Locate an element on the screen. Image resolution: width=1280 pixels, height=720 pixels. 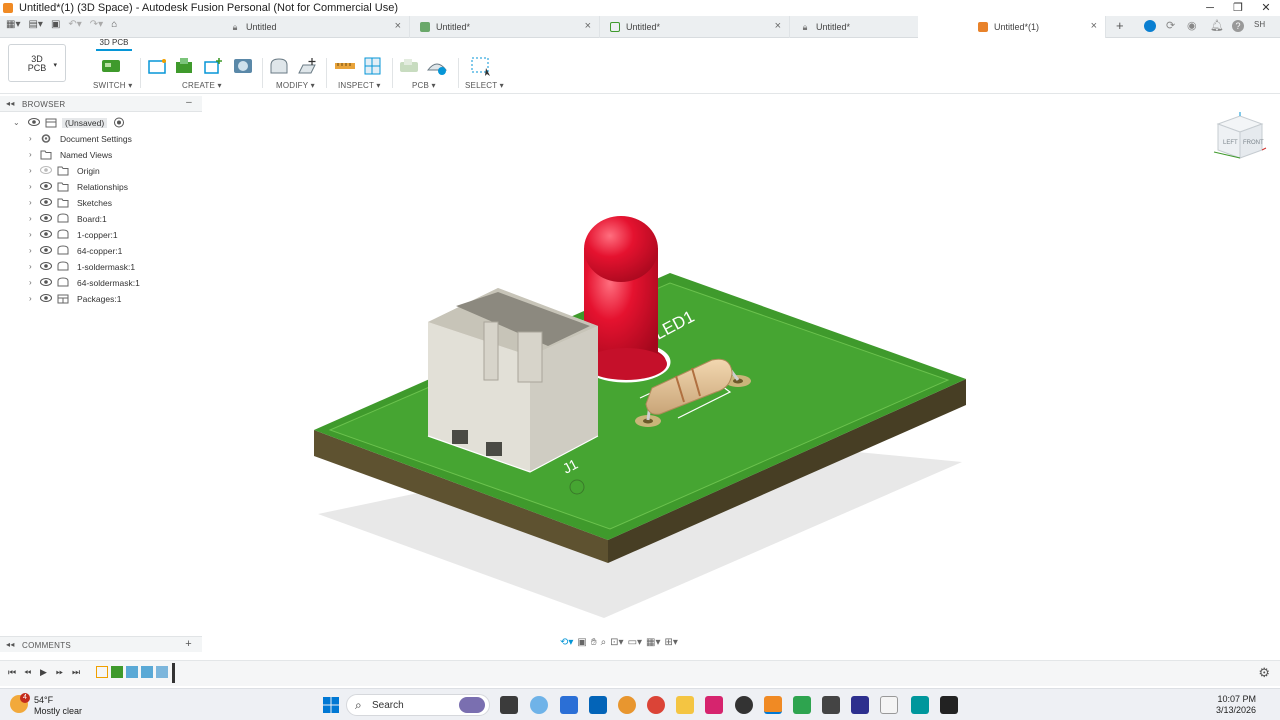
notifications-icon: 🔔︎ is located at coordinates (1217, 25).